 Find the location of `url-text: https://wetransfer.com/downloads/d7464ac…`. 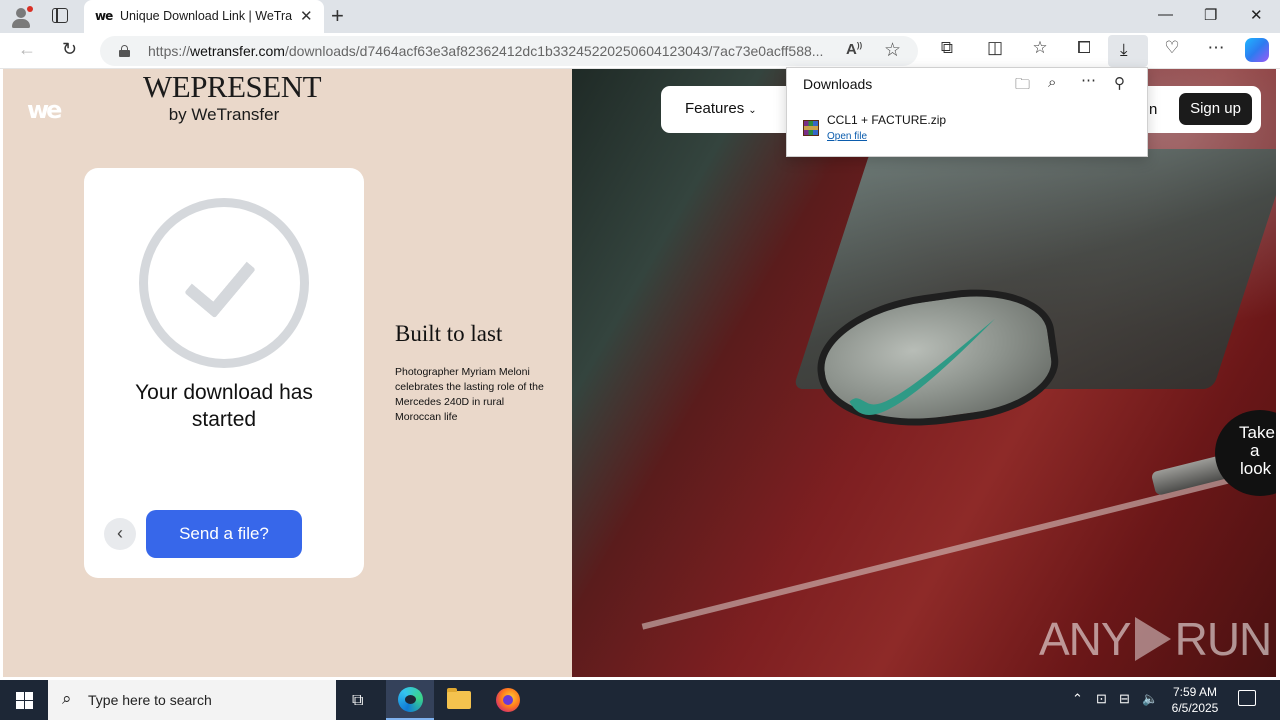

url-text: https://wetransfer.com/downloads/d7464ac… is located at coordinates (493, 51).